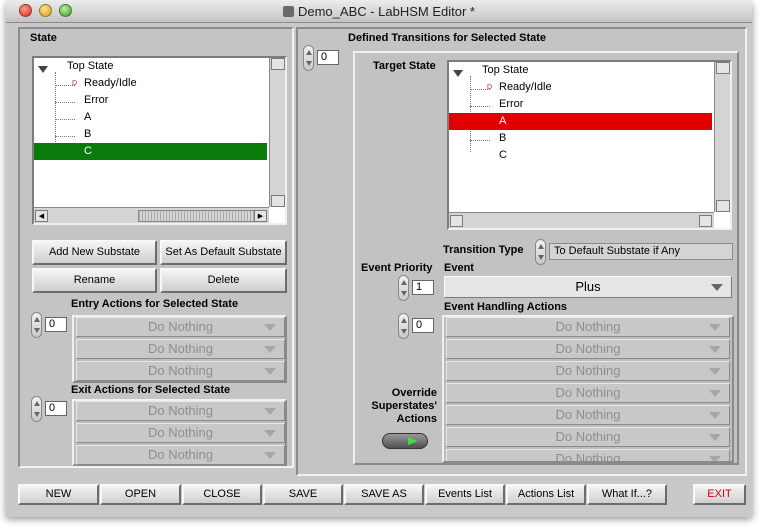 Image resolution: width=763 pixels, height=527 pixels. I want to click on save-button: SAVE, so click(303, 494).